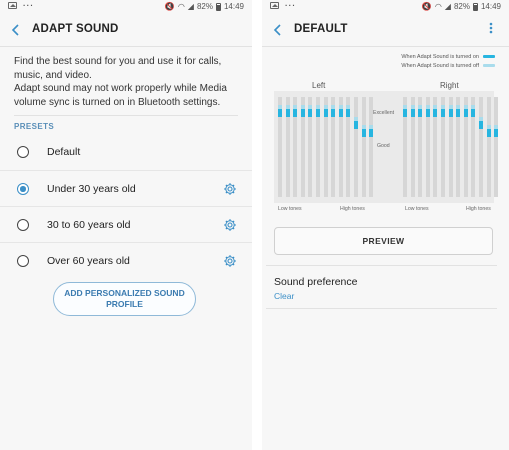 This screenshot has width=509, height=450. I want to click on excellent-label: Excellent, so click(384, 113).